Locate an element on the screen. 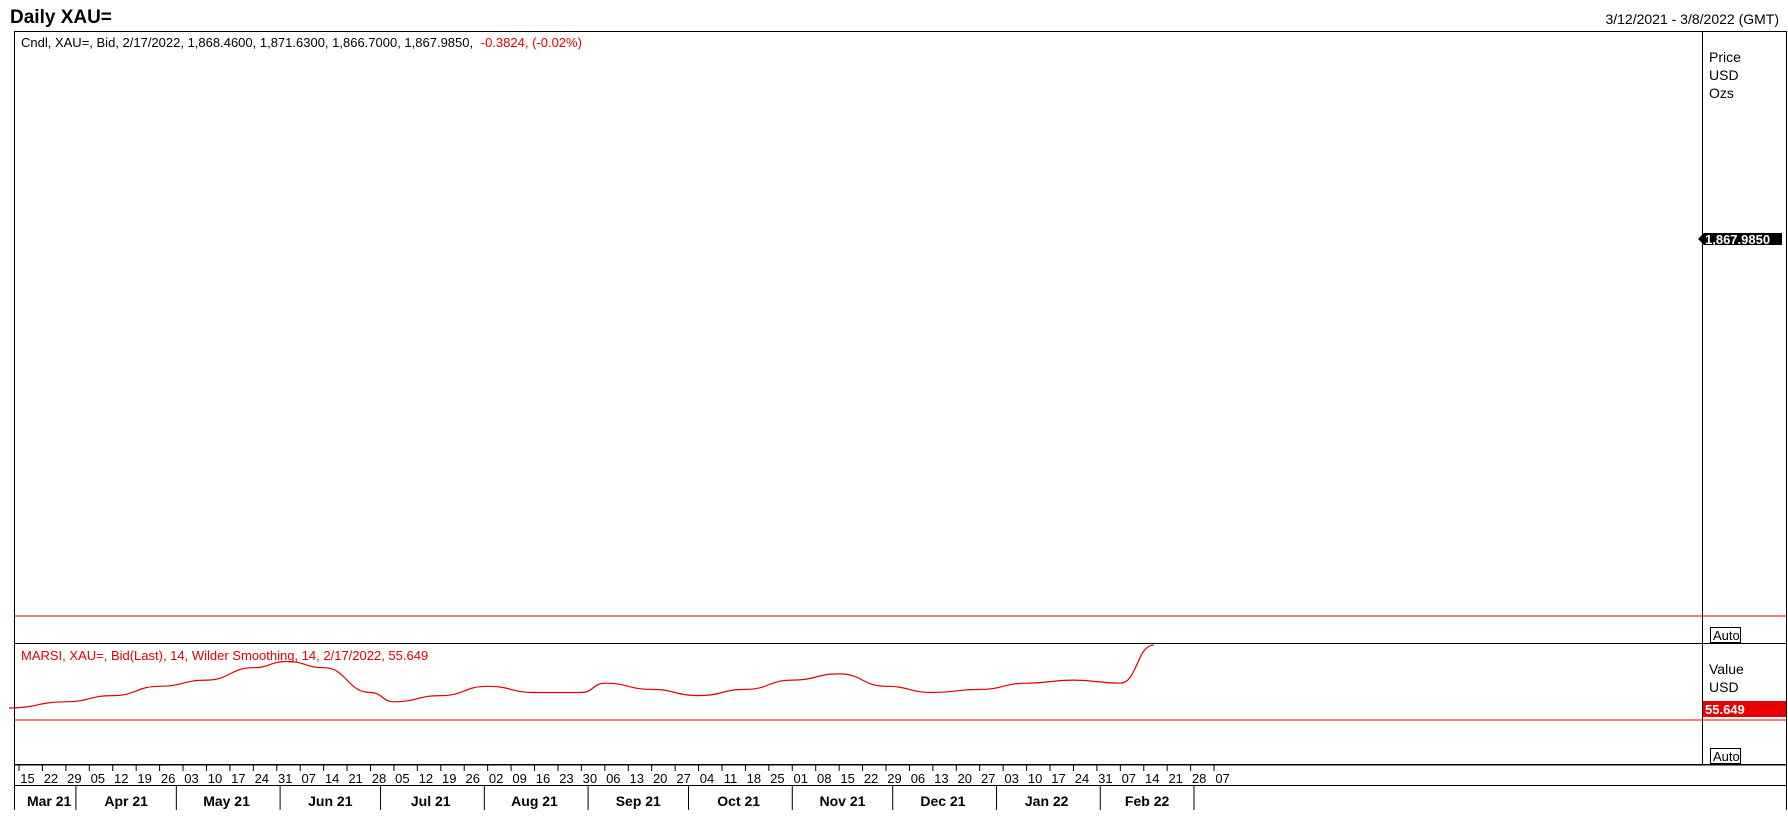 This screenshot has height=827, width=1788. price-legend-change: -0.3824, (-0.02%) is located at coordinates (531, 42).